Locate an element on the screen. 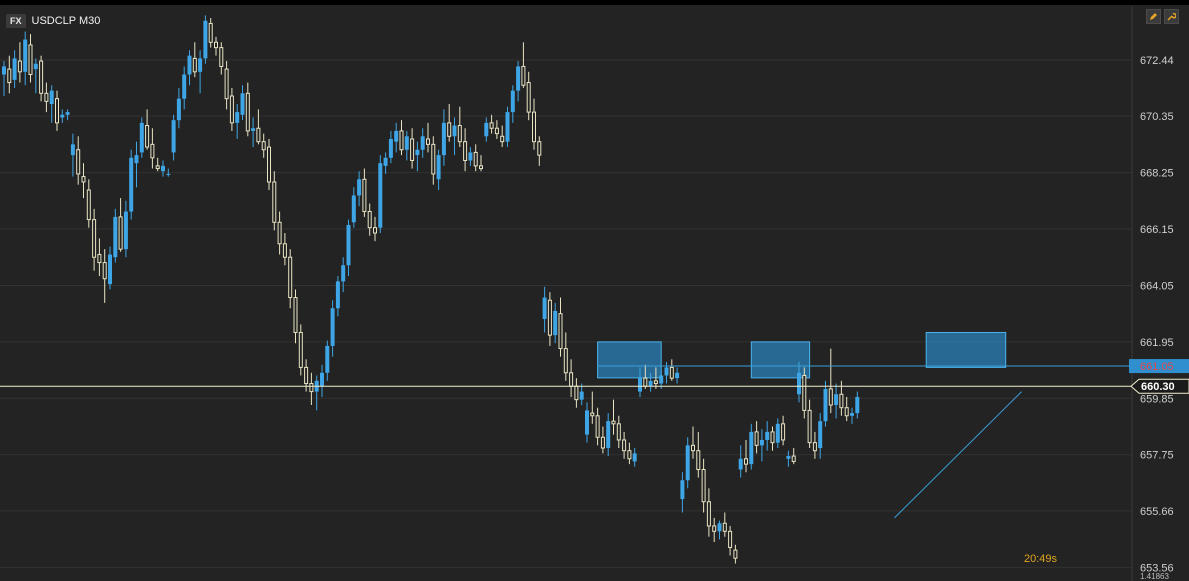 This screenshot has width=1189, height=581. price-tick-label: 664.05 is located at coordinates (1157, 286).